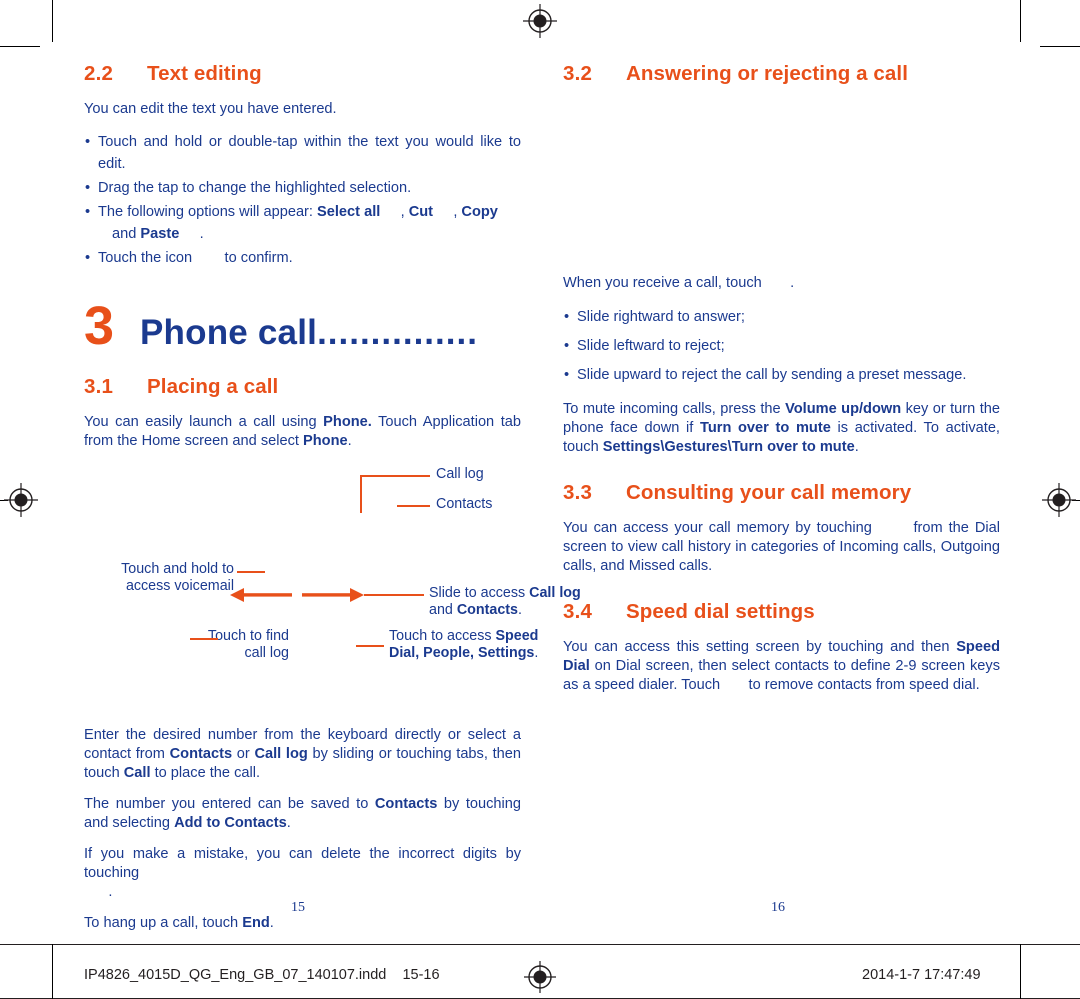 This screenshot has height=999, width=1080. I want to click on icon-call-log-placeholder, so click(893, 528).